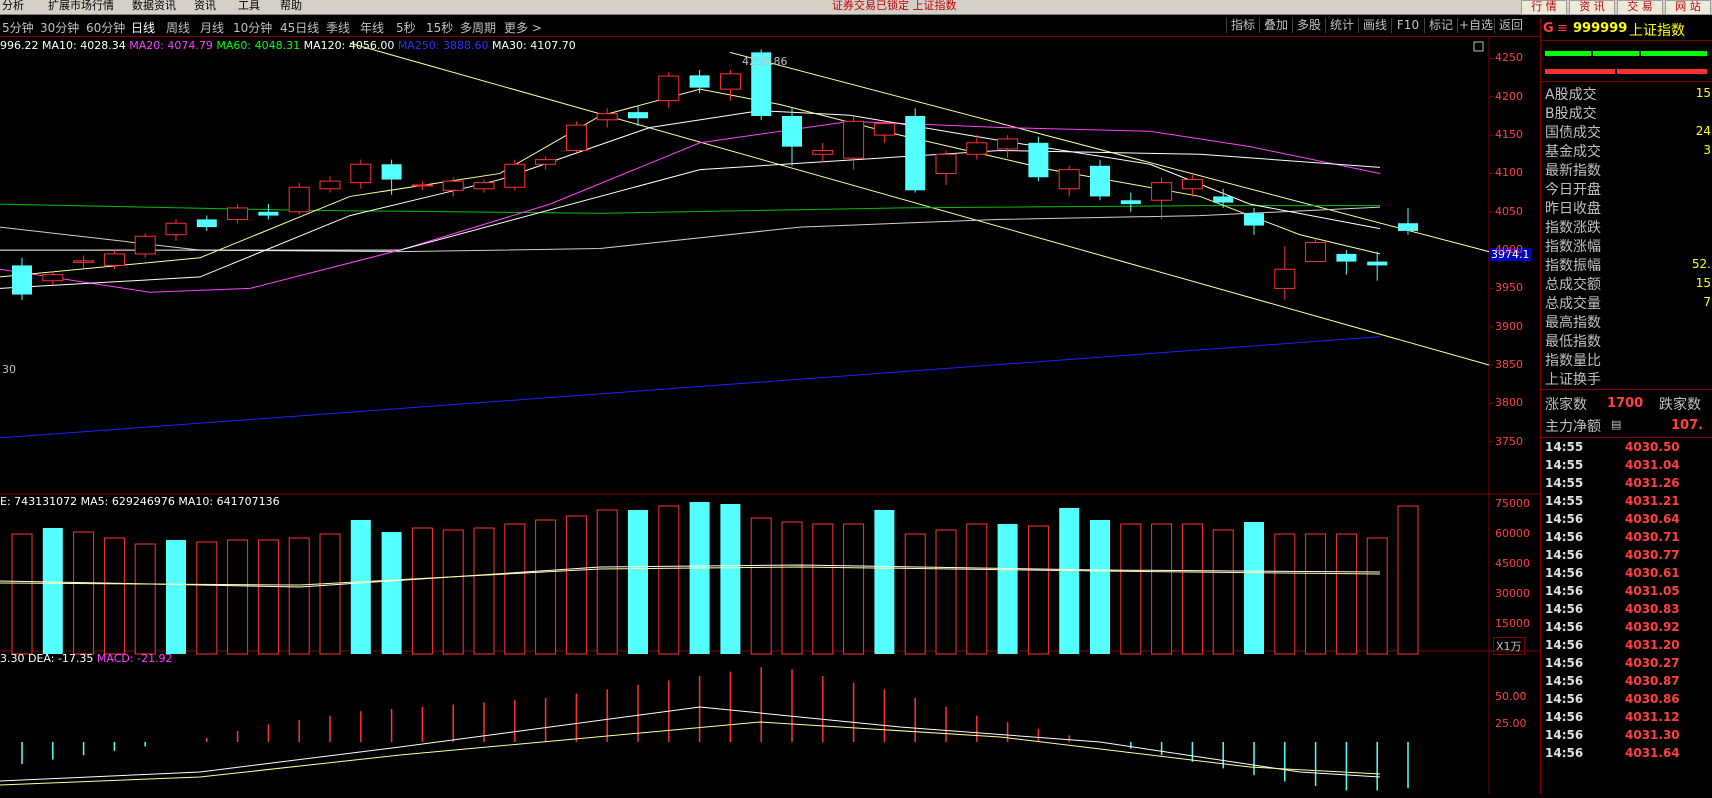 Image resolution: width=1712 pixels, height=798 pixels. I want to click on volume-unit-label: X1万, so click(1509, 646).